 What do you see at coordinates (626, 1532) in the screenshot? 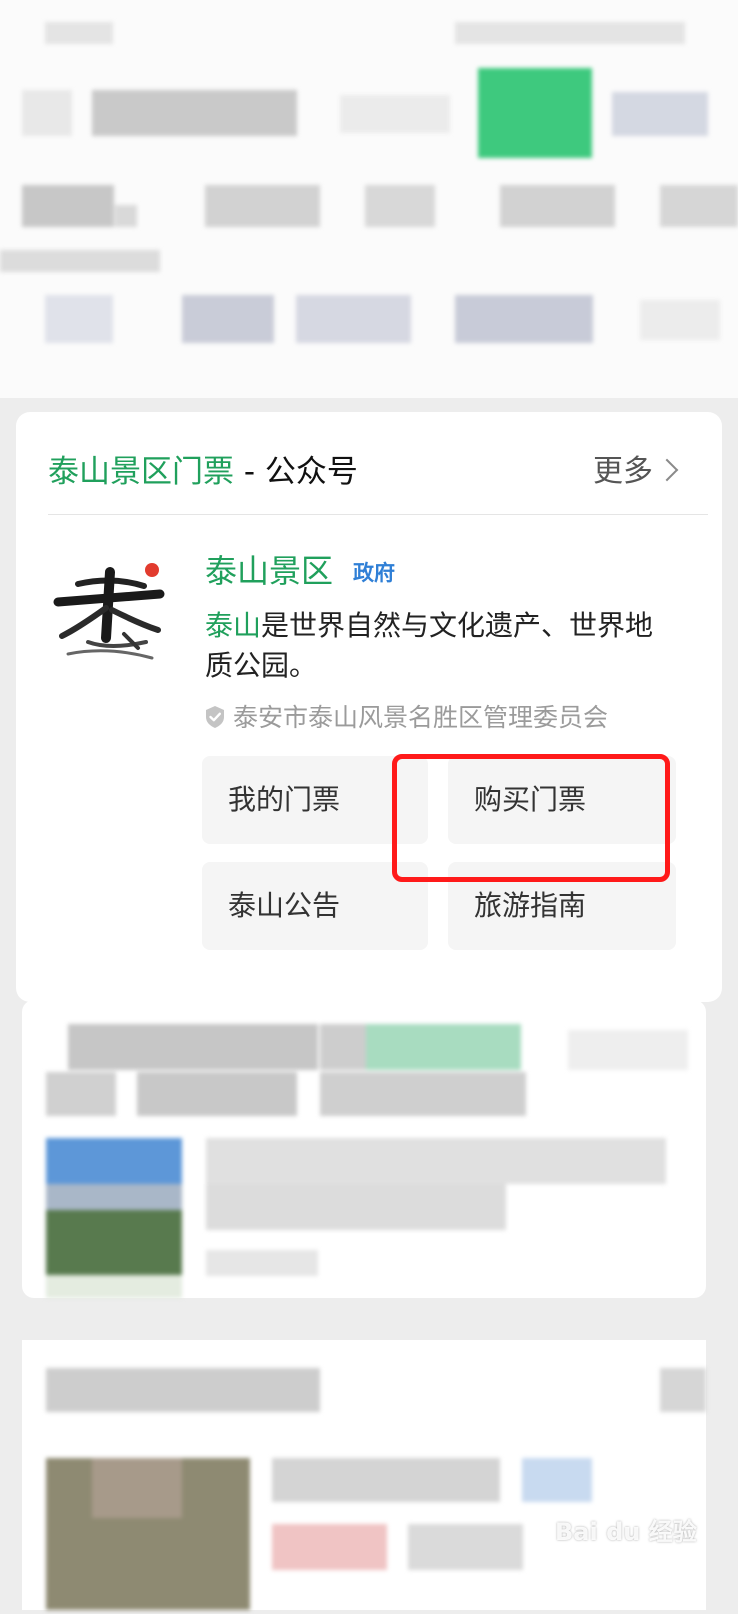
I see `baidu-watermark: Bai du 经验` at bounding box center [626, 1532].